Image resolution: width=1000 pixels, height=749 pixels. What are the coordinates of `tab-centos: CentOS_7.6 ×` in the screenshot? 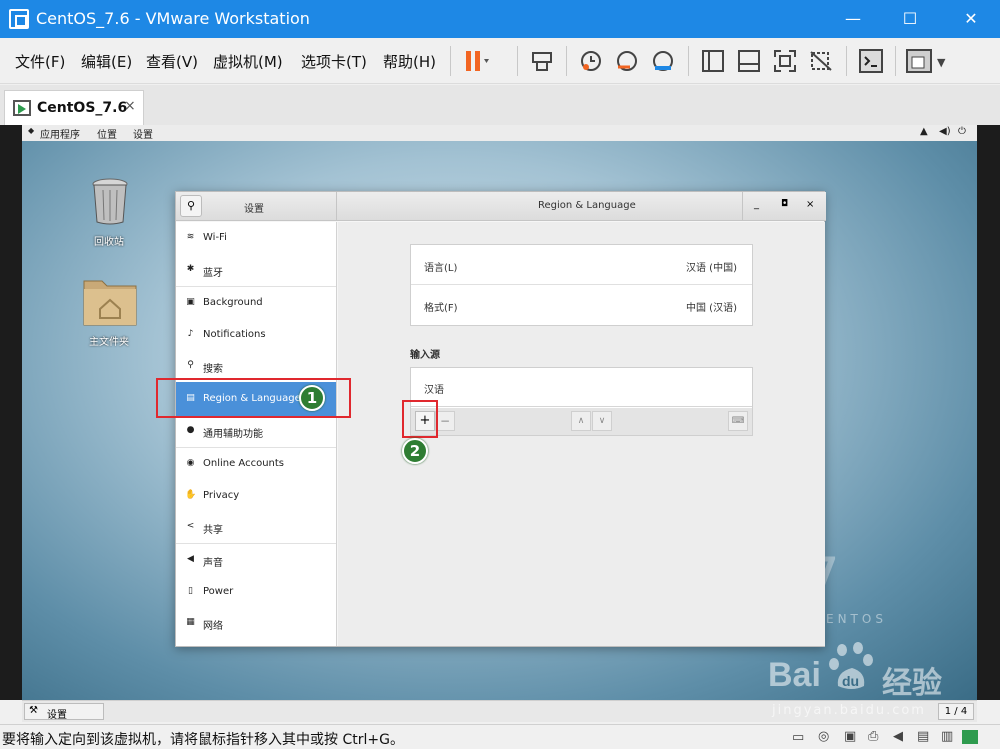 It's located at (74, 107).